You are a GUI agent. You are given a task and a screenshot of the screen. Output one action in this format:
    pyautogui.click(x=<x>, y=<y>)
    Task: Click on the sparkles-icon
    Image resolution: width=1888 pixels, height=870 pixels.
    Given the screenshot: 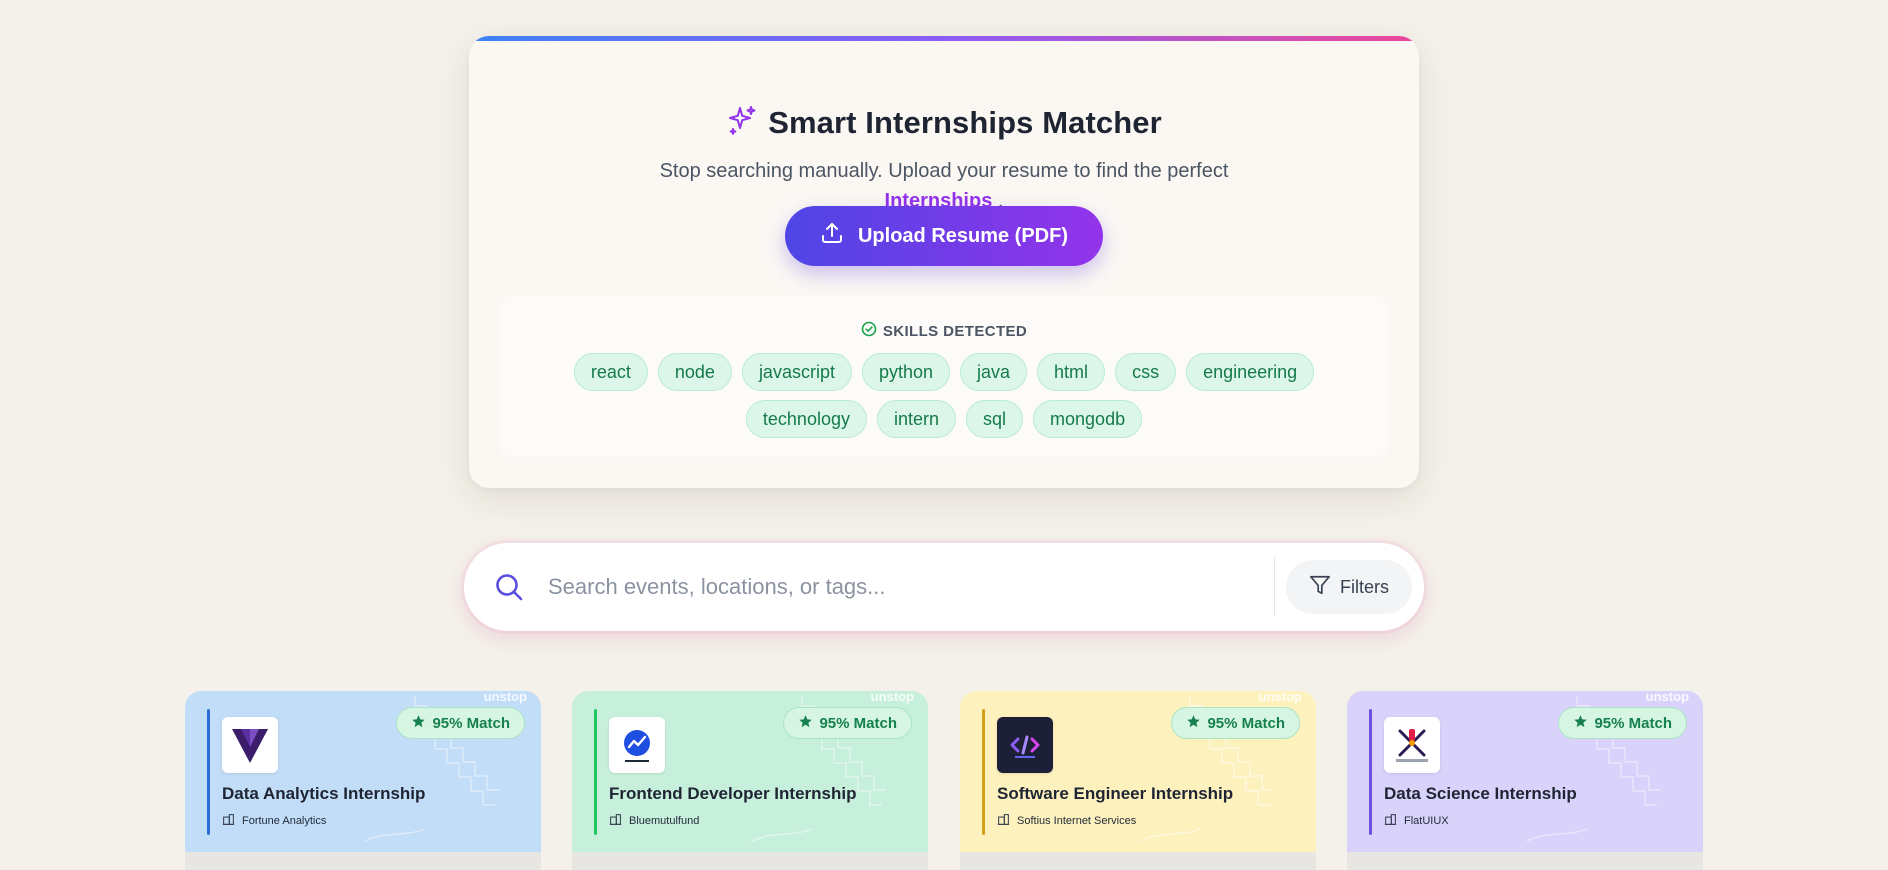 What is the action you would take?
    pyautogui.click(x=742, y=122)
    